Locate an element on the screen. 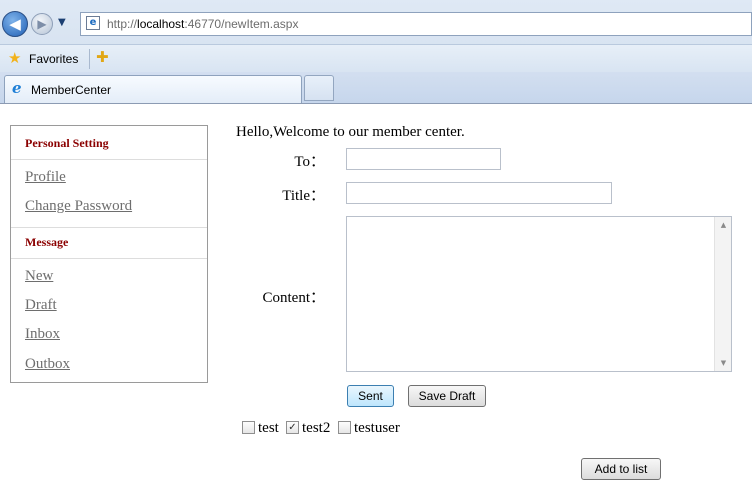 The width and height of the screenshot is (752, 498). checkbox-testuser is located at coordinates (344, 427).